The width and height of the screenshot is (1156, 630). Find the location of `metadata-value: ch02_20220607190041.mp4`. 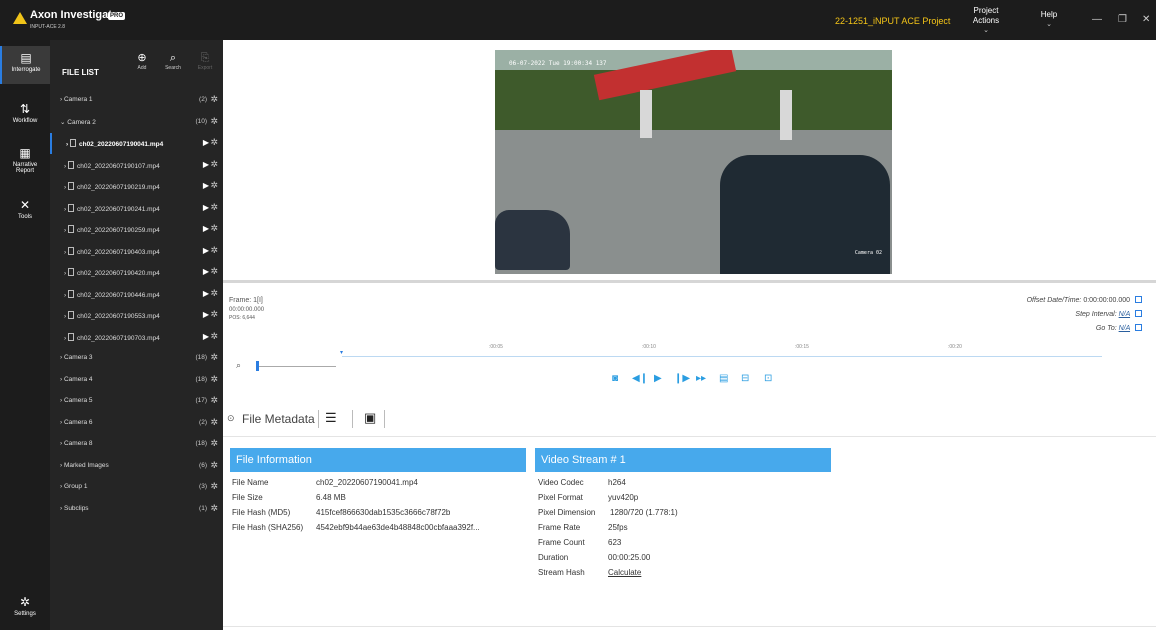

metadata-value: ch02_20220607190041.mp4 is located at coordinates (367, 482).